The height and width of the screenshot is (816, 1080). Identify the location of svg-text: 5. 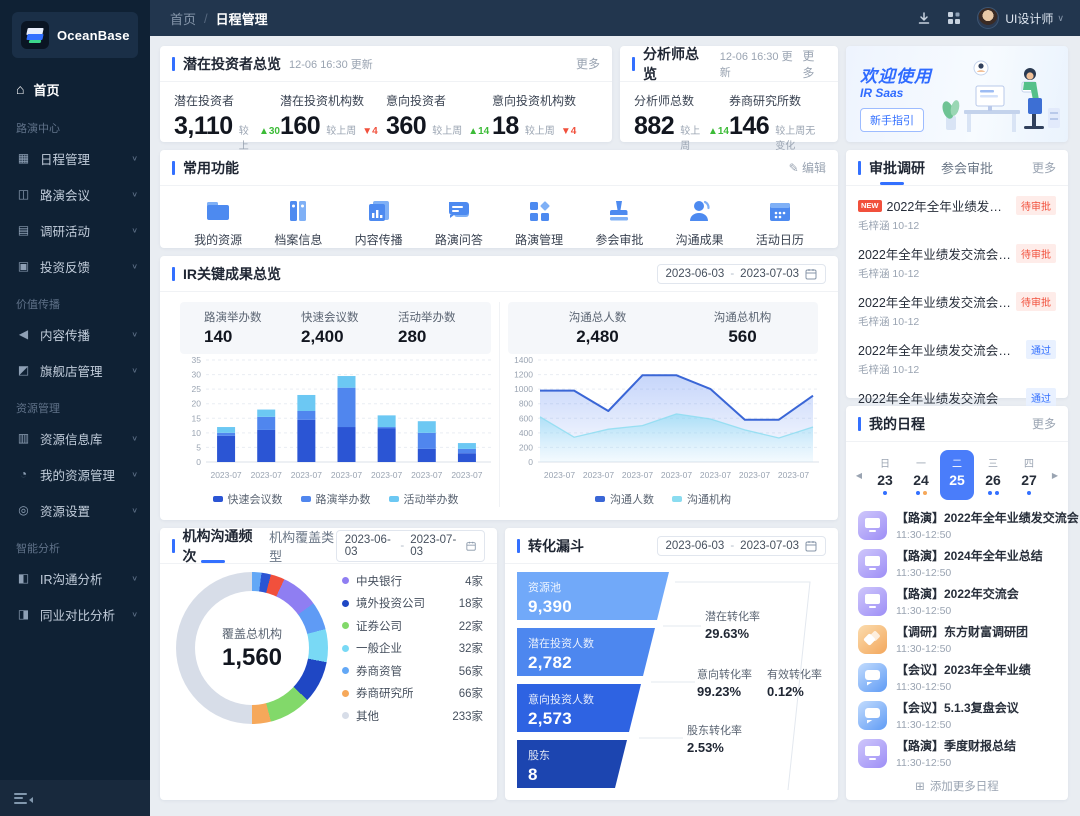
(198, 447).